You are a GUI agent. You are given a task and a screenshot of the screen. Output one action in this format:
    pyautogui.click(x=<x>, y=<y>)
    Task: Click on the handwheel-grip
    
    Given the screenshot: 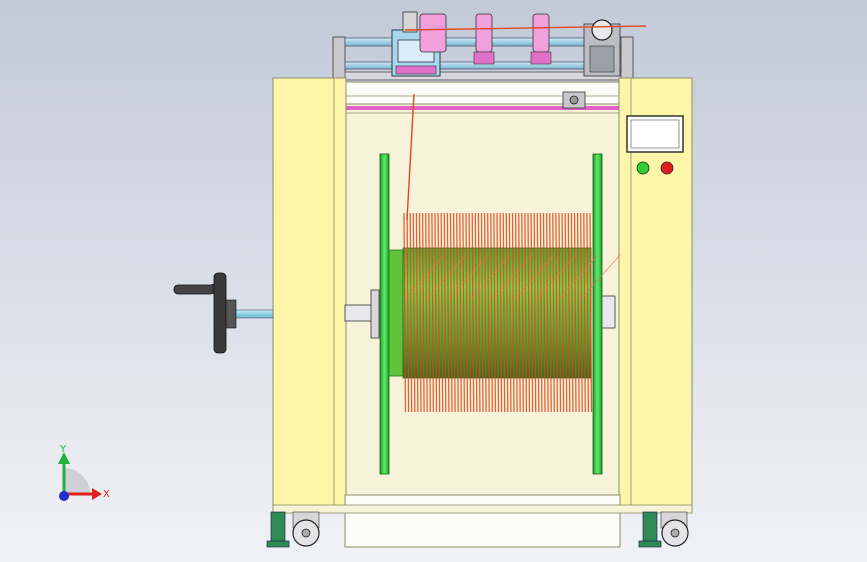 What is the action you would take?
    pyautogui.click(x=194, y=289)
    